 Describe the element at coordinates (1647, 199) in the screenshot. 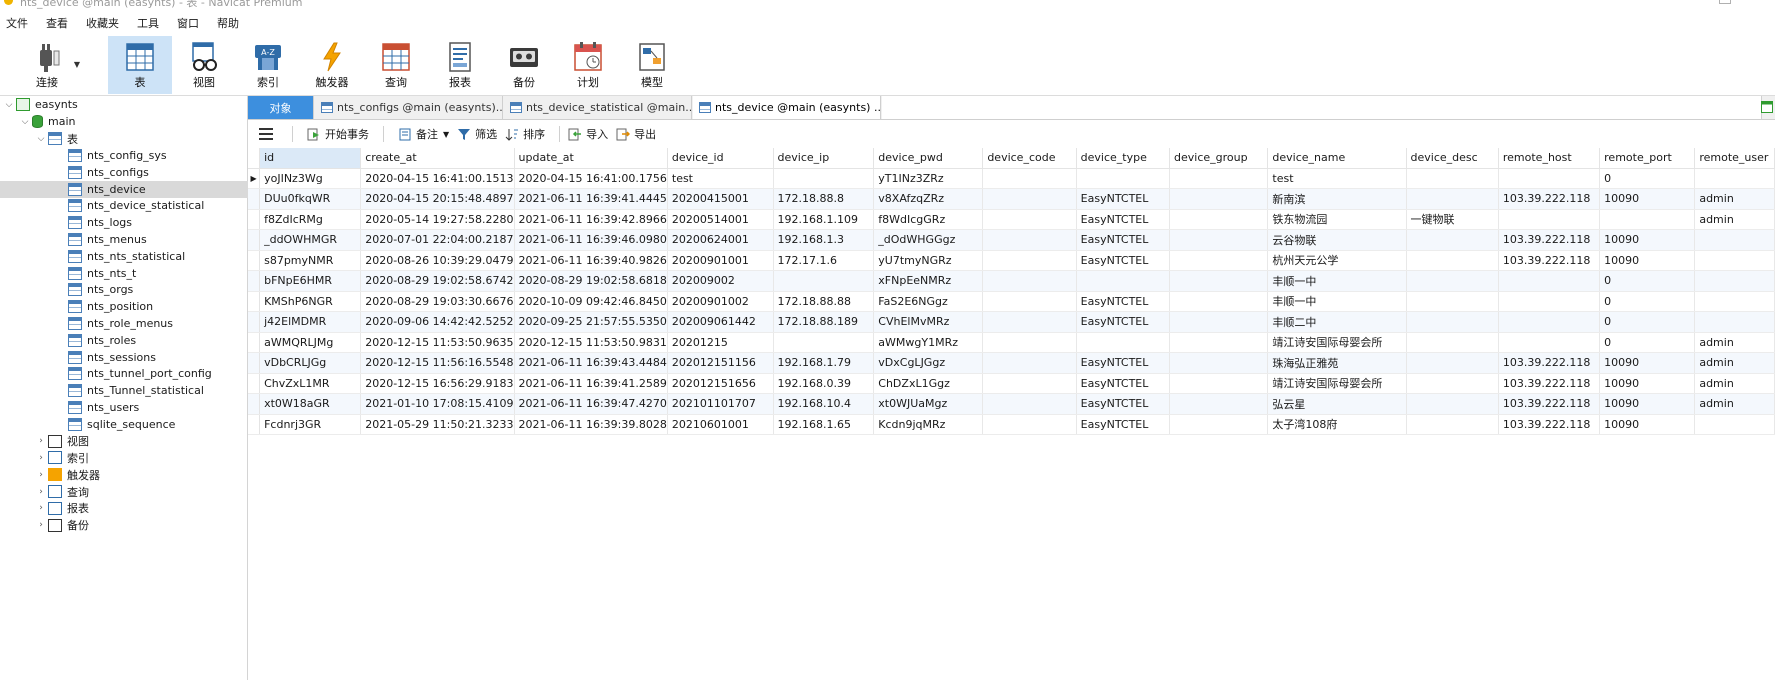

I see `table-cell: 10090` at that location.